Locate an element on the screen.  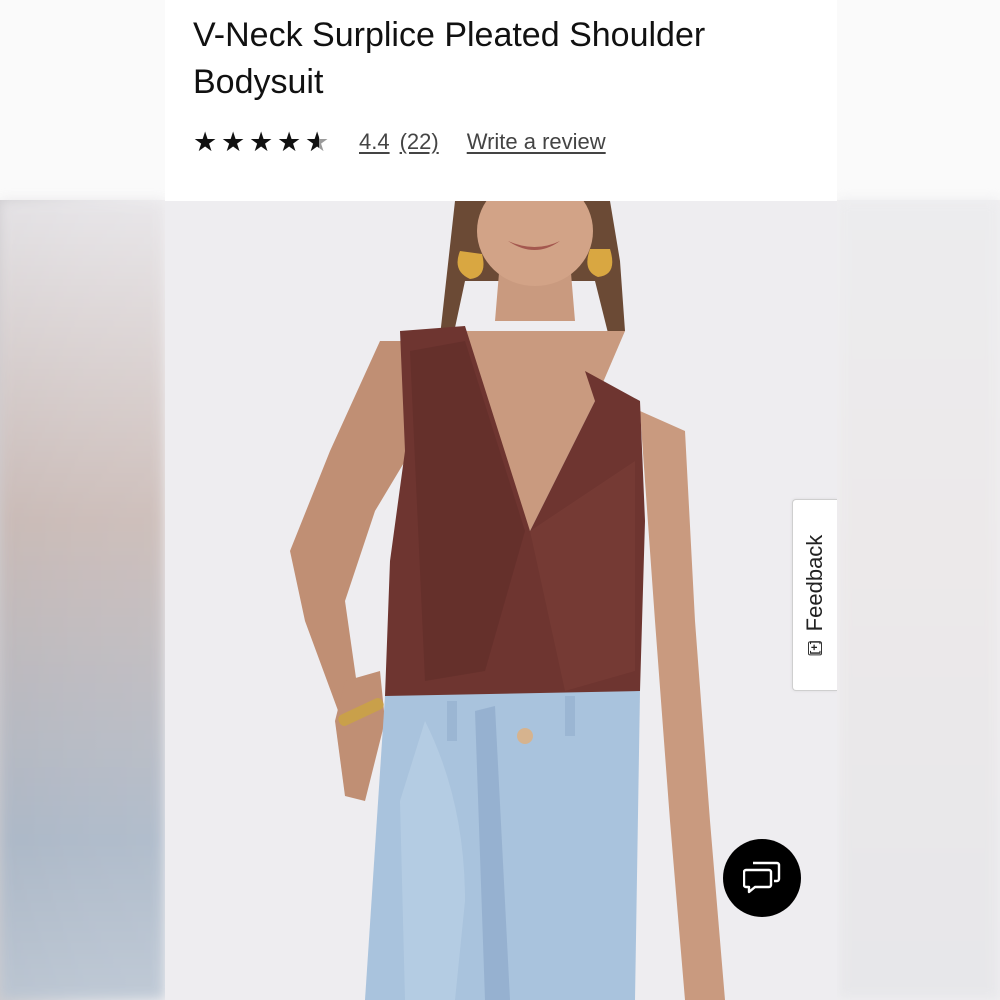
feedback-tab: [+] Feedback is located at coordinates (814, 595).